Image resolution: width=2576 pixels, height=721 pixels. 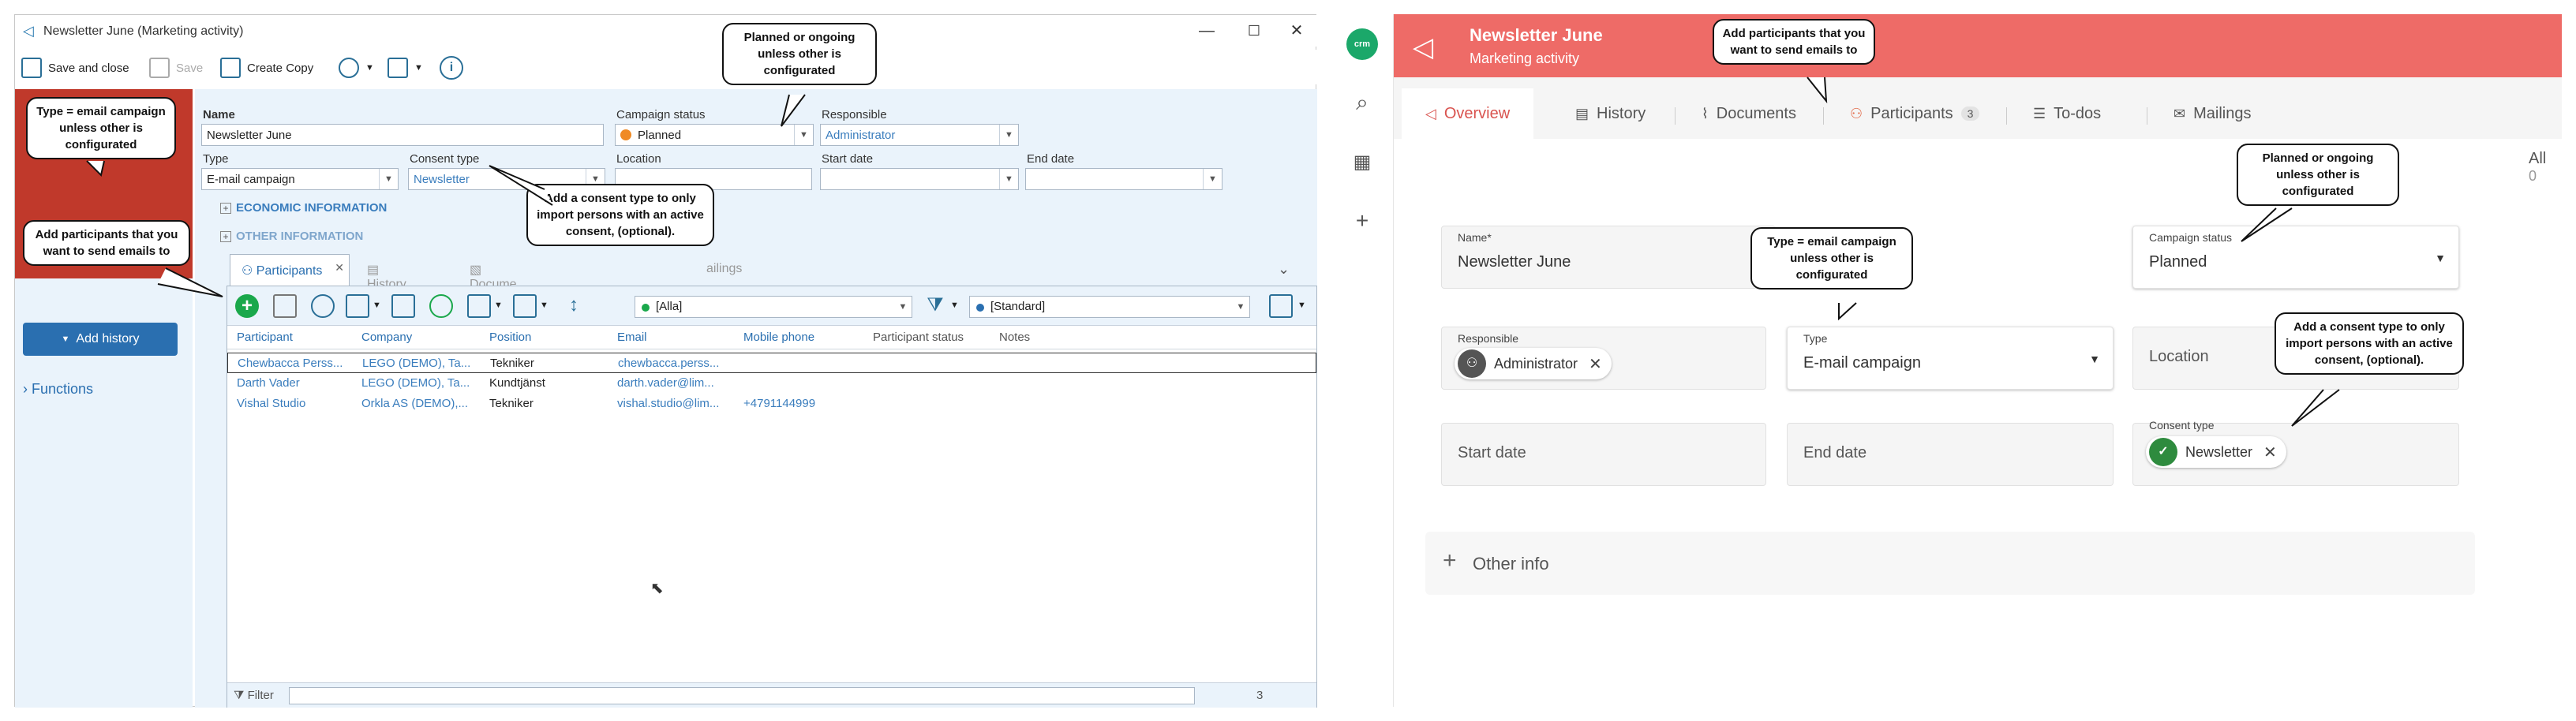 I want to click on add-participant-button: +, so click(x=247, y=306).